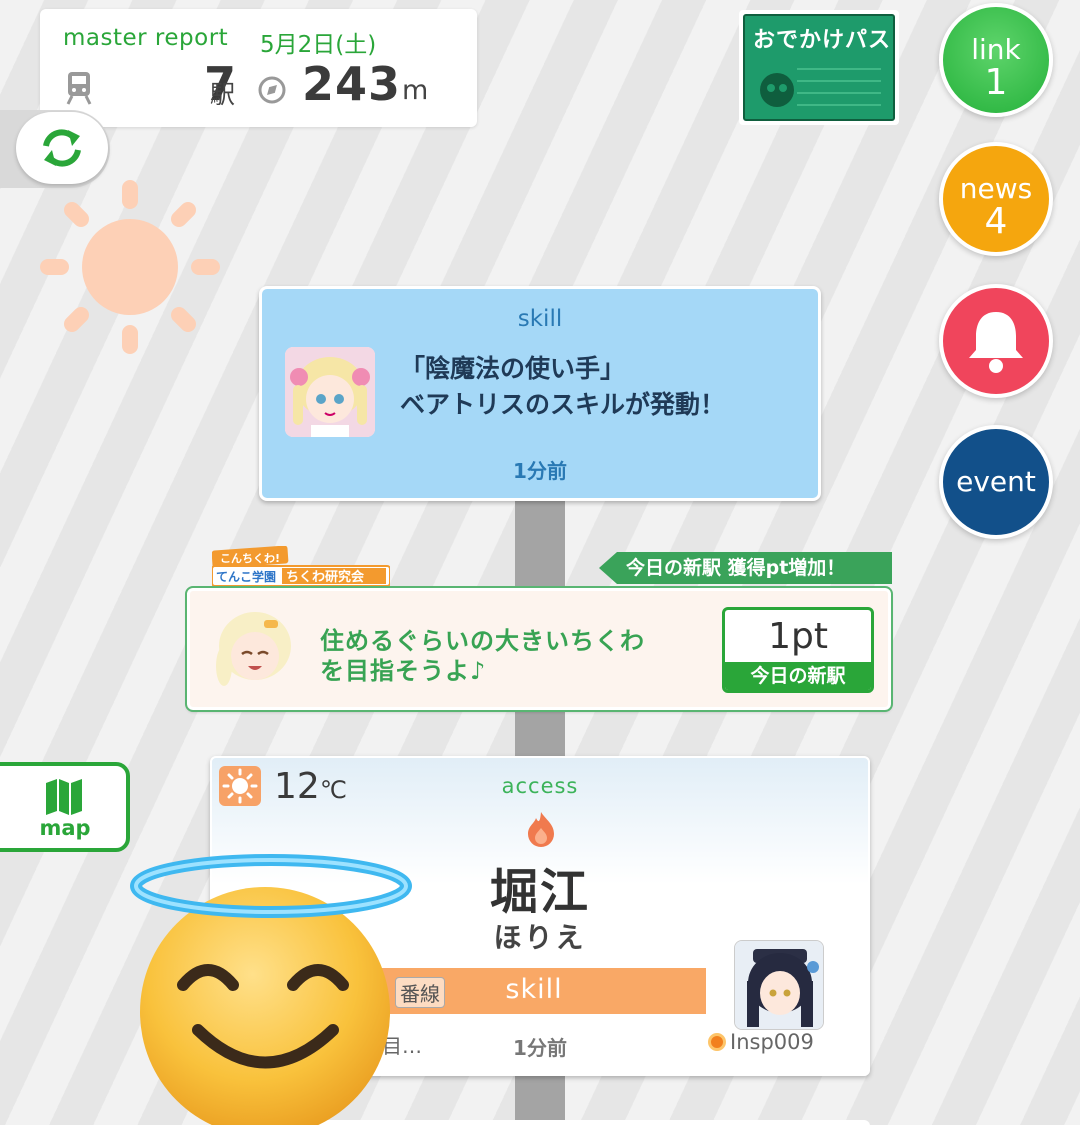 The image size is (1080, 1125). I want to click on chikuwa-quest-card: 住めるぐらいの大きいちくわ を目指そうよ♪ 1pt 今日の新駅, so click(539, 649).